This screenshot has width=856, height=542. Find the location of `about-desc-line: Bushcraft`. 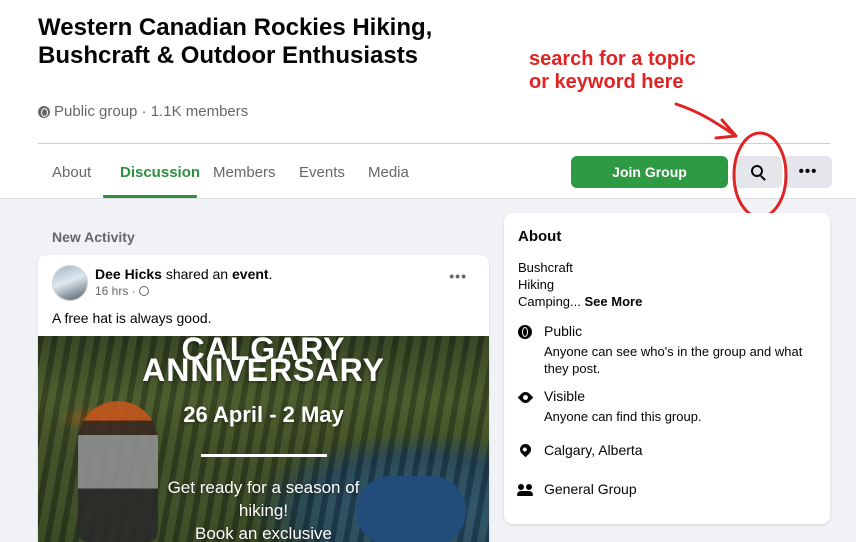

about-desc-line: Bushcraft is located at coordinates (545, 267).